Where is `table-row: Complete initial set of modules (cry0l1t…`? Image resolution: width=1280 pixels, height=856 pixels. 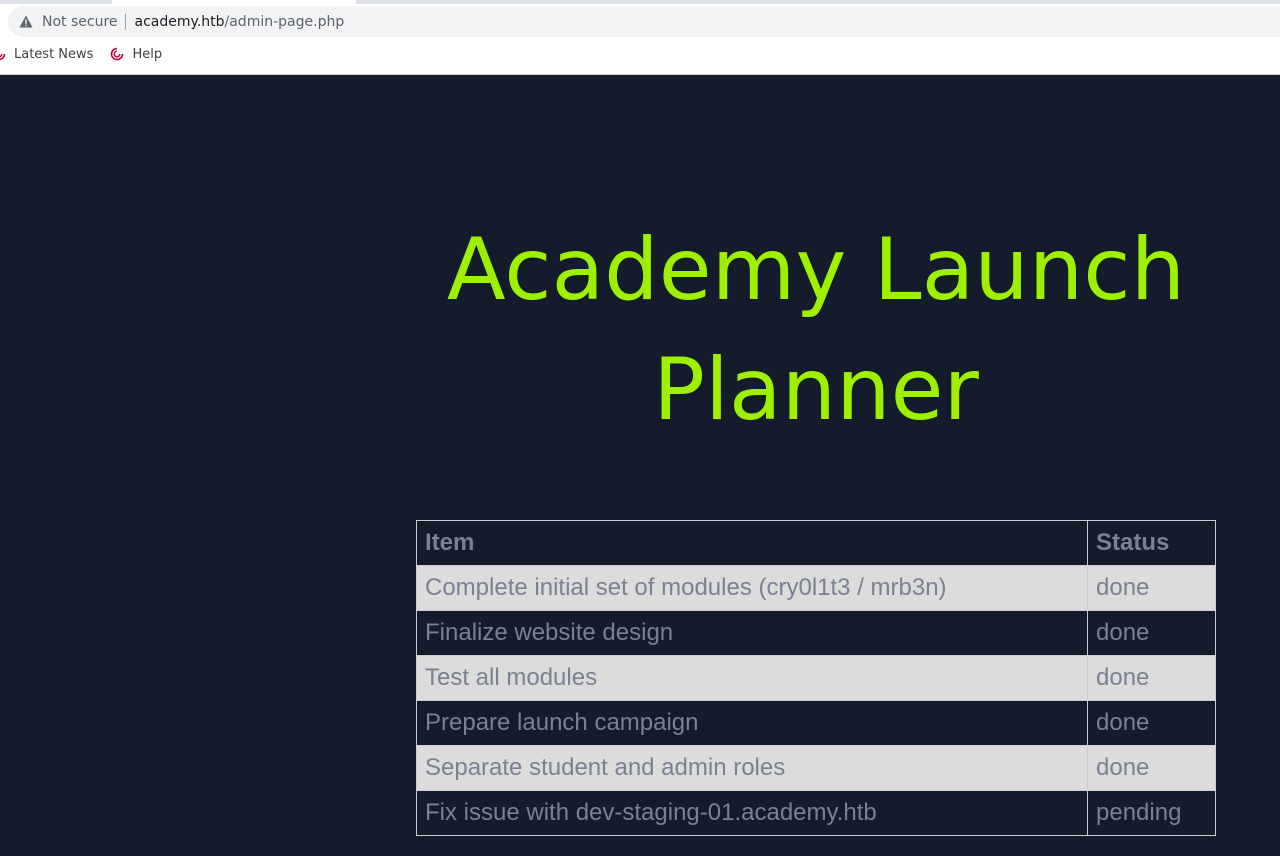 table-row: Complete initial set of modules (cry0l1t… is located at coordinates (816, 588).